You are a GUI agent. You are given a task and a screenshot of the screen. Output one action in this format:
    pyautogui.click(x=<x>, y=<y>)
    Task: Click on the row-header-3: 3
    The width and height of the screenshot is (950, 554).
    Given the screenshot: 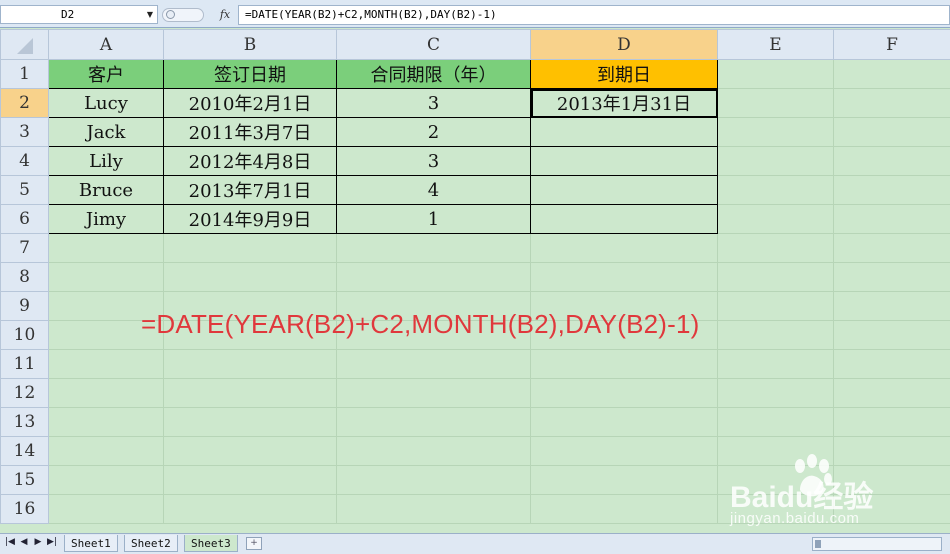 What is the action you would take?
    pyautogui.click(x=24, y=132)
    